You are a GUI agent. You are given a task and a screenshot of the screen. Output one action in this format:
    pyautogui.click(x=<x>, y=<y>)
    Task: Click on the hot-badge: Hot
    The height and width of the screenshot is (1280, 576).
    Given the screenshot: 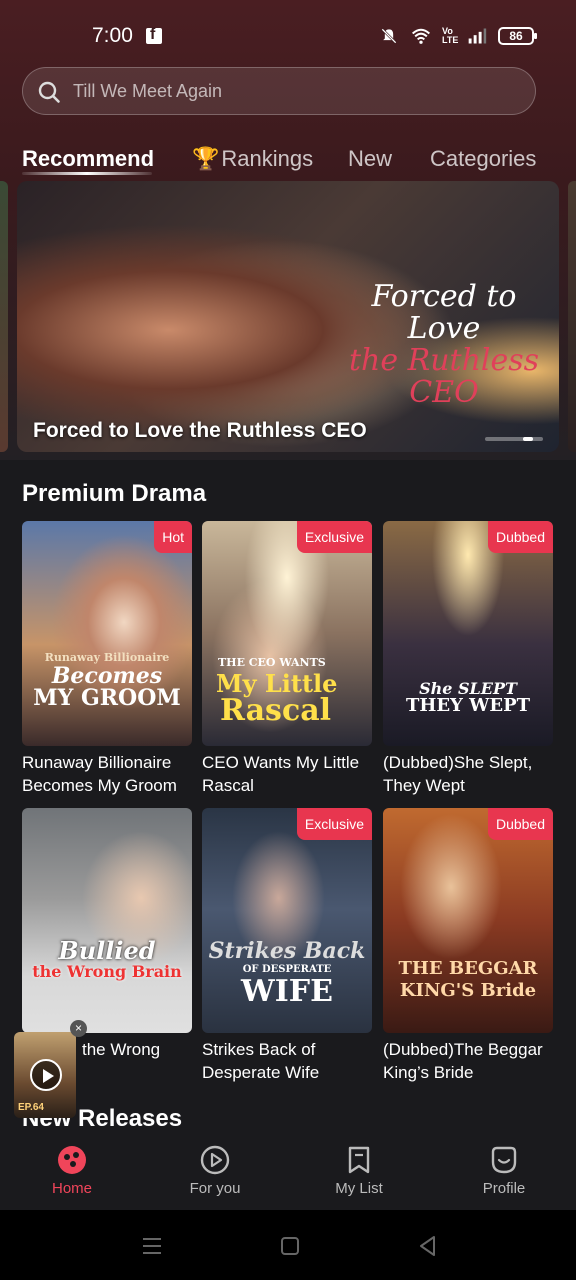 What is the action you would take?
    pyautogui.click(x=173, y=537)
    